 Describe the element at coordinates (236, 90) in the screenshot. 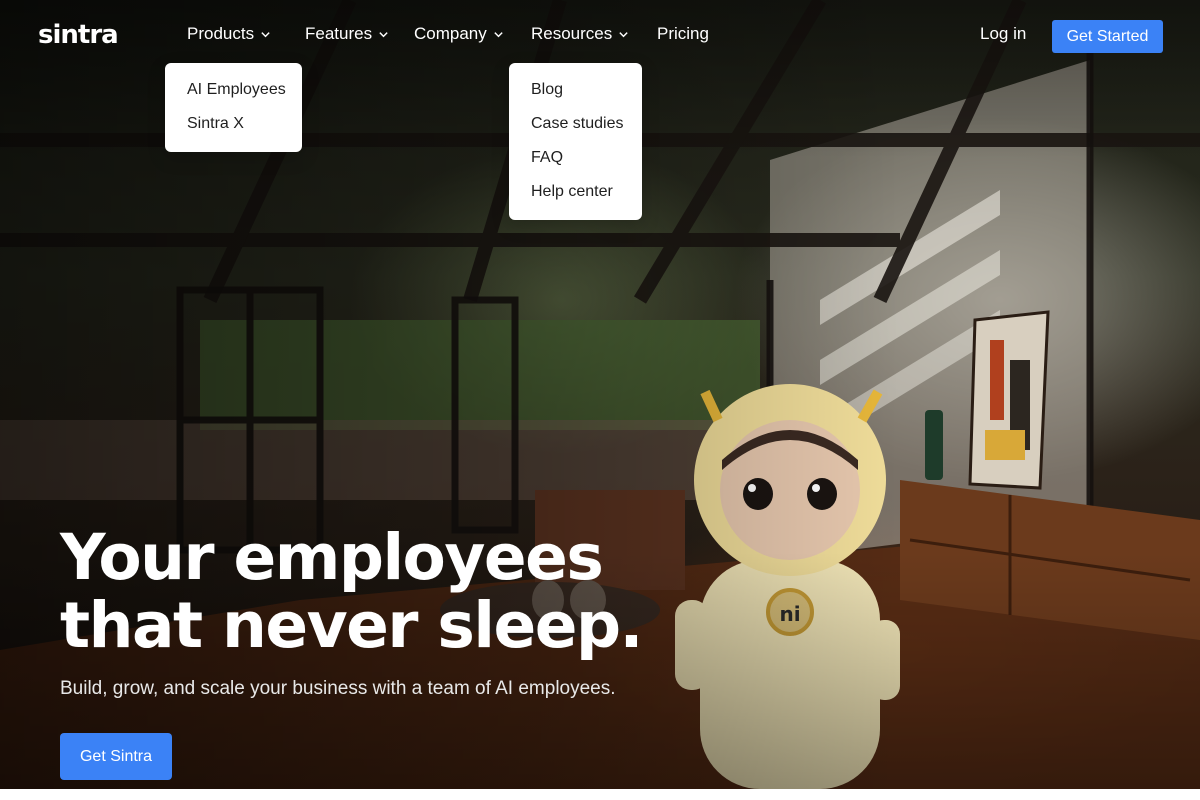

I see `menu-item-ai-employees: AI Employees` at that location.